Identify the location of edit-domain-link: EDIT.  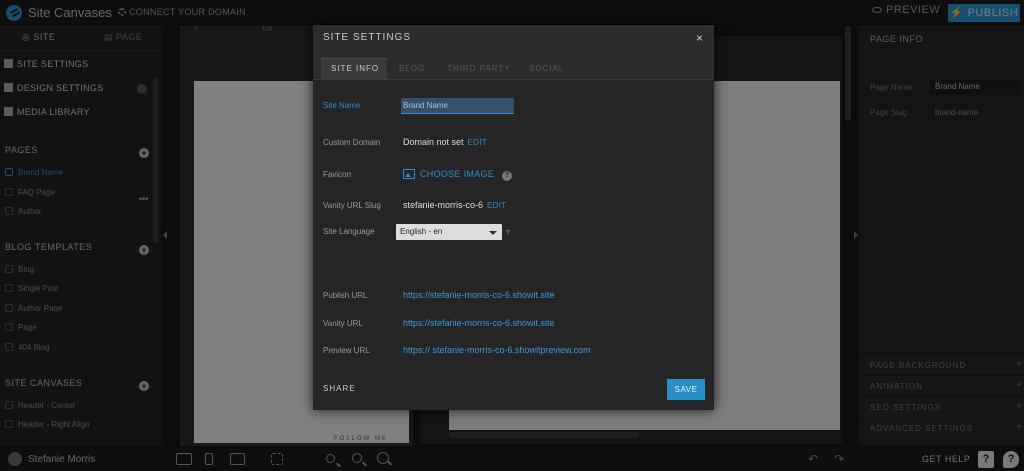
(477, 142).